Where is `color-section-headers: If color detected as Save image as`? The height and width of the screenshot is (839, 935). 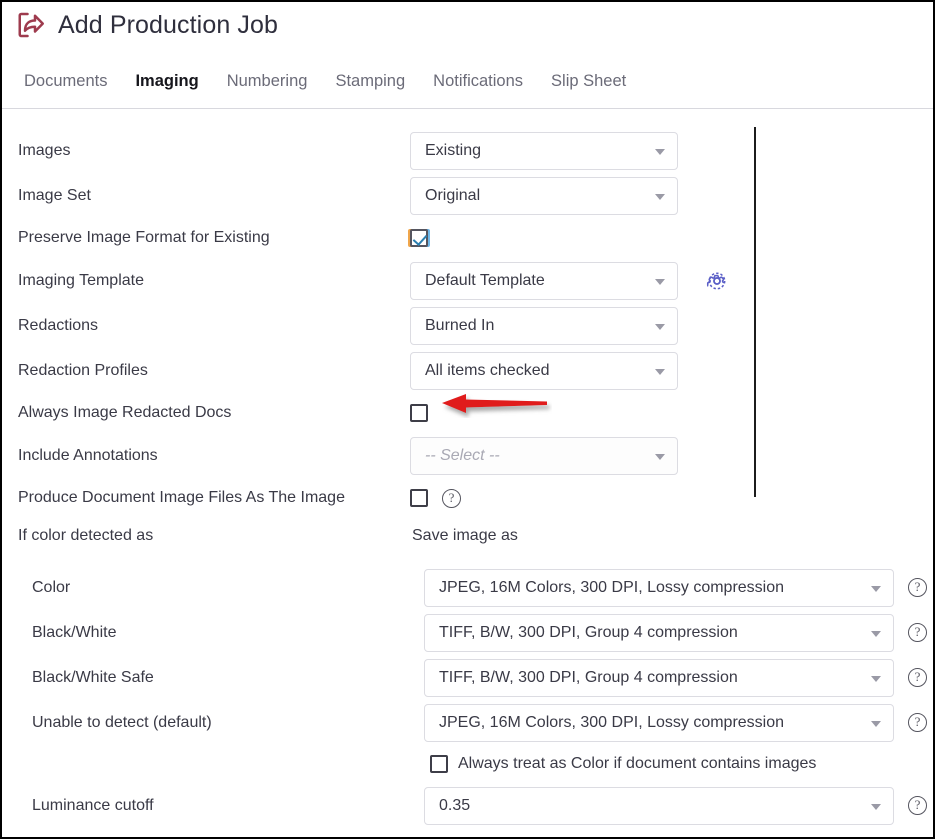
color-section-headers: If color detected as Save image as is located at coordinates (467, 546).